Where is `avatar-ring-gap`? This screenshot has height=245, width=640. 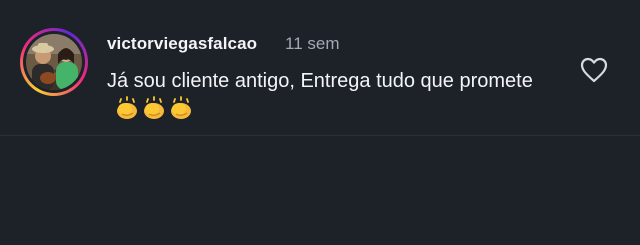
avatar-ring-gap is located at coordinates (54, 62).